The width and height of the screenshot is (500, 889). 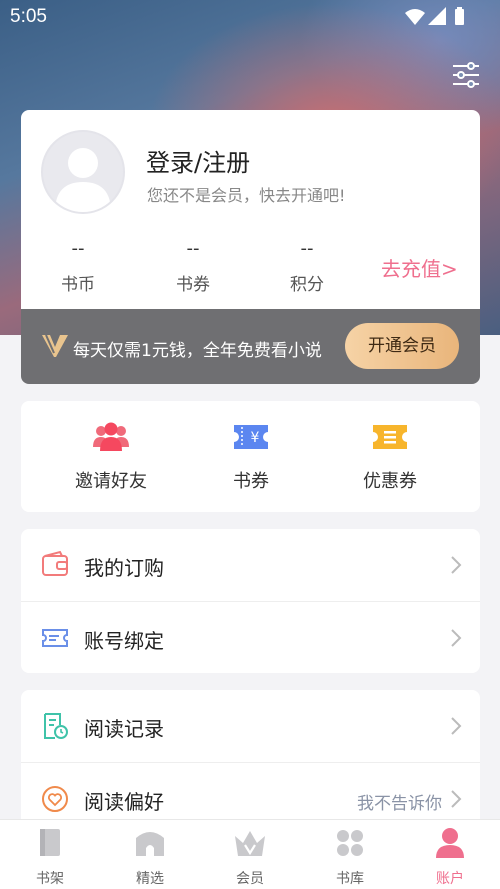 I want to click on coupon-icon, so click(x=390, y=437).